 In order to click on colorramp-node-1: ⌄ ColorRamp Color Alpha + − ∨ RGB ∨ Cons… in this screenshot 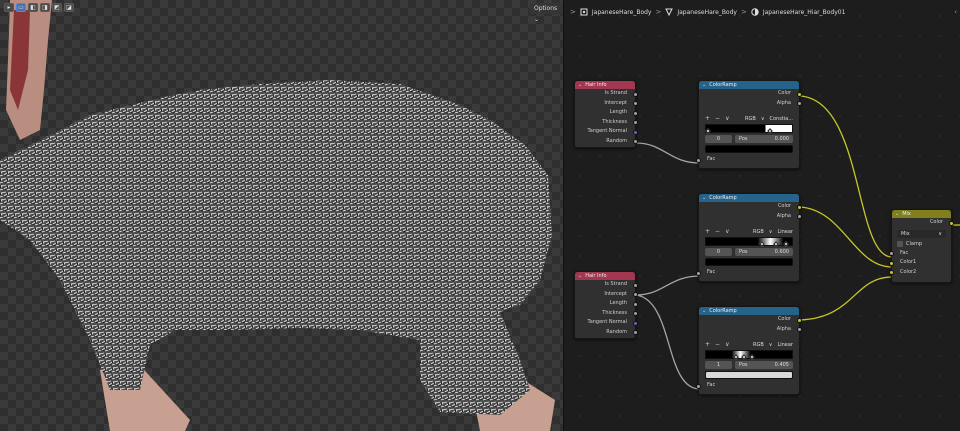, I will do `click(749, 124)`.